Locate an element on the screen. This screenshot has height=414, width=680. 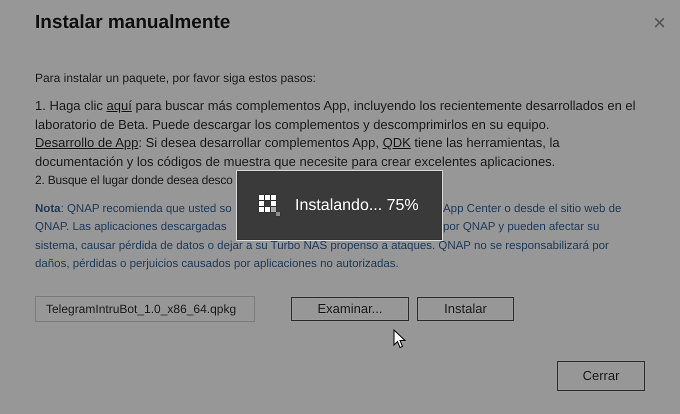
close-dialog-button: Cerrar is located at coordinates (601, 375).